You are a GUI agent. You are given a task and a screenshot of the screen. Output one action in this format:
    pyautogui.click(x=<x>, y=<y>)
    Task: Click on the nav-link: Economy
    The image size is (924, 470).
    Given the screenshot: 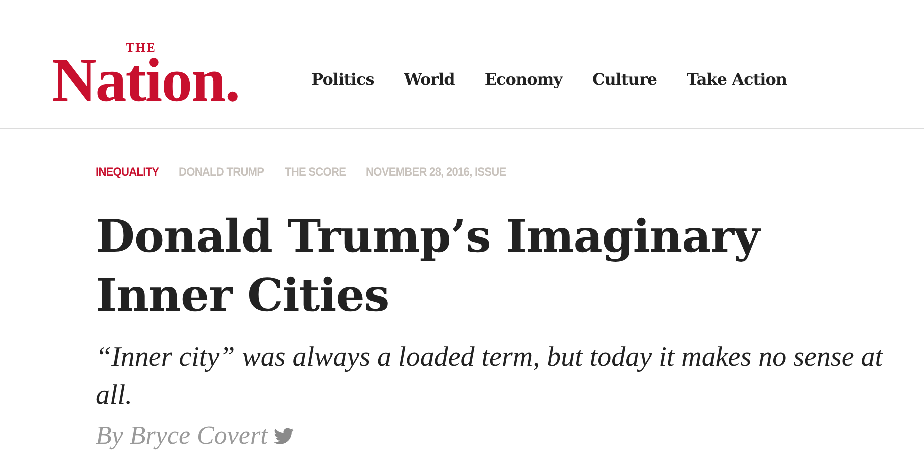 What is the action you would take?
    pyautogui.click(x=523, y=79)
    